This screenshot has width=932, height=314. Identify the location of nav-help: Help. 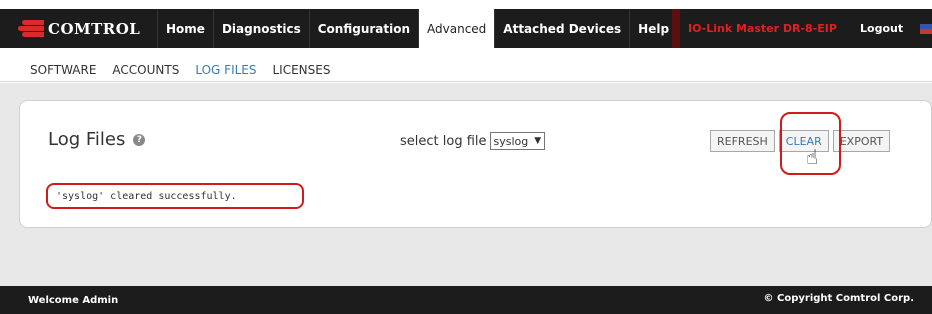
(653, 28).